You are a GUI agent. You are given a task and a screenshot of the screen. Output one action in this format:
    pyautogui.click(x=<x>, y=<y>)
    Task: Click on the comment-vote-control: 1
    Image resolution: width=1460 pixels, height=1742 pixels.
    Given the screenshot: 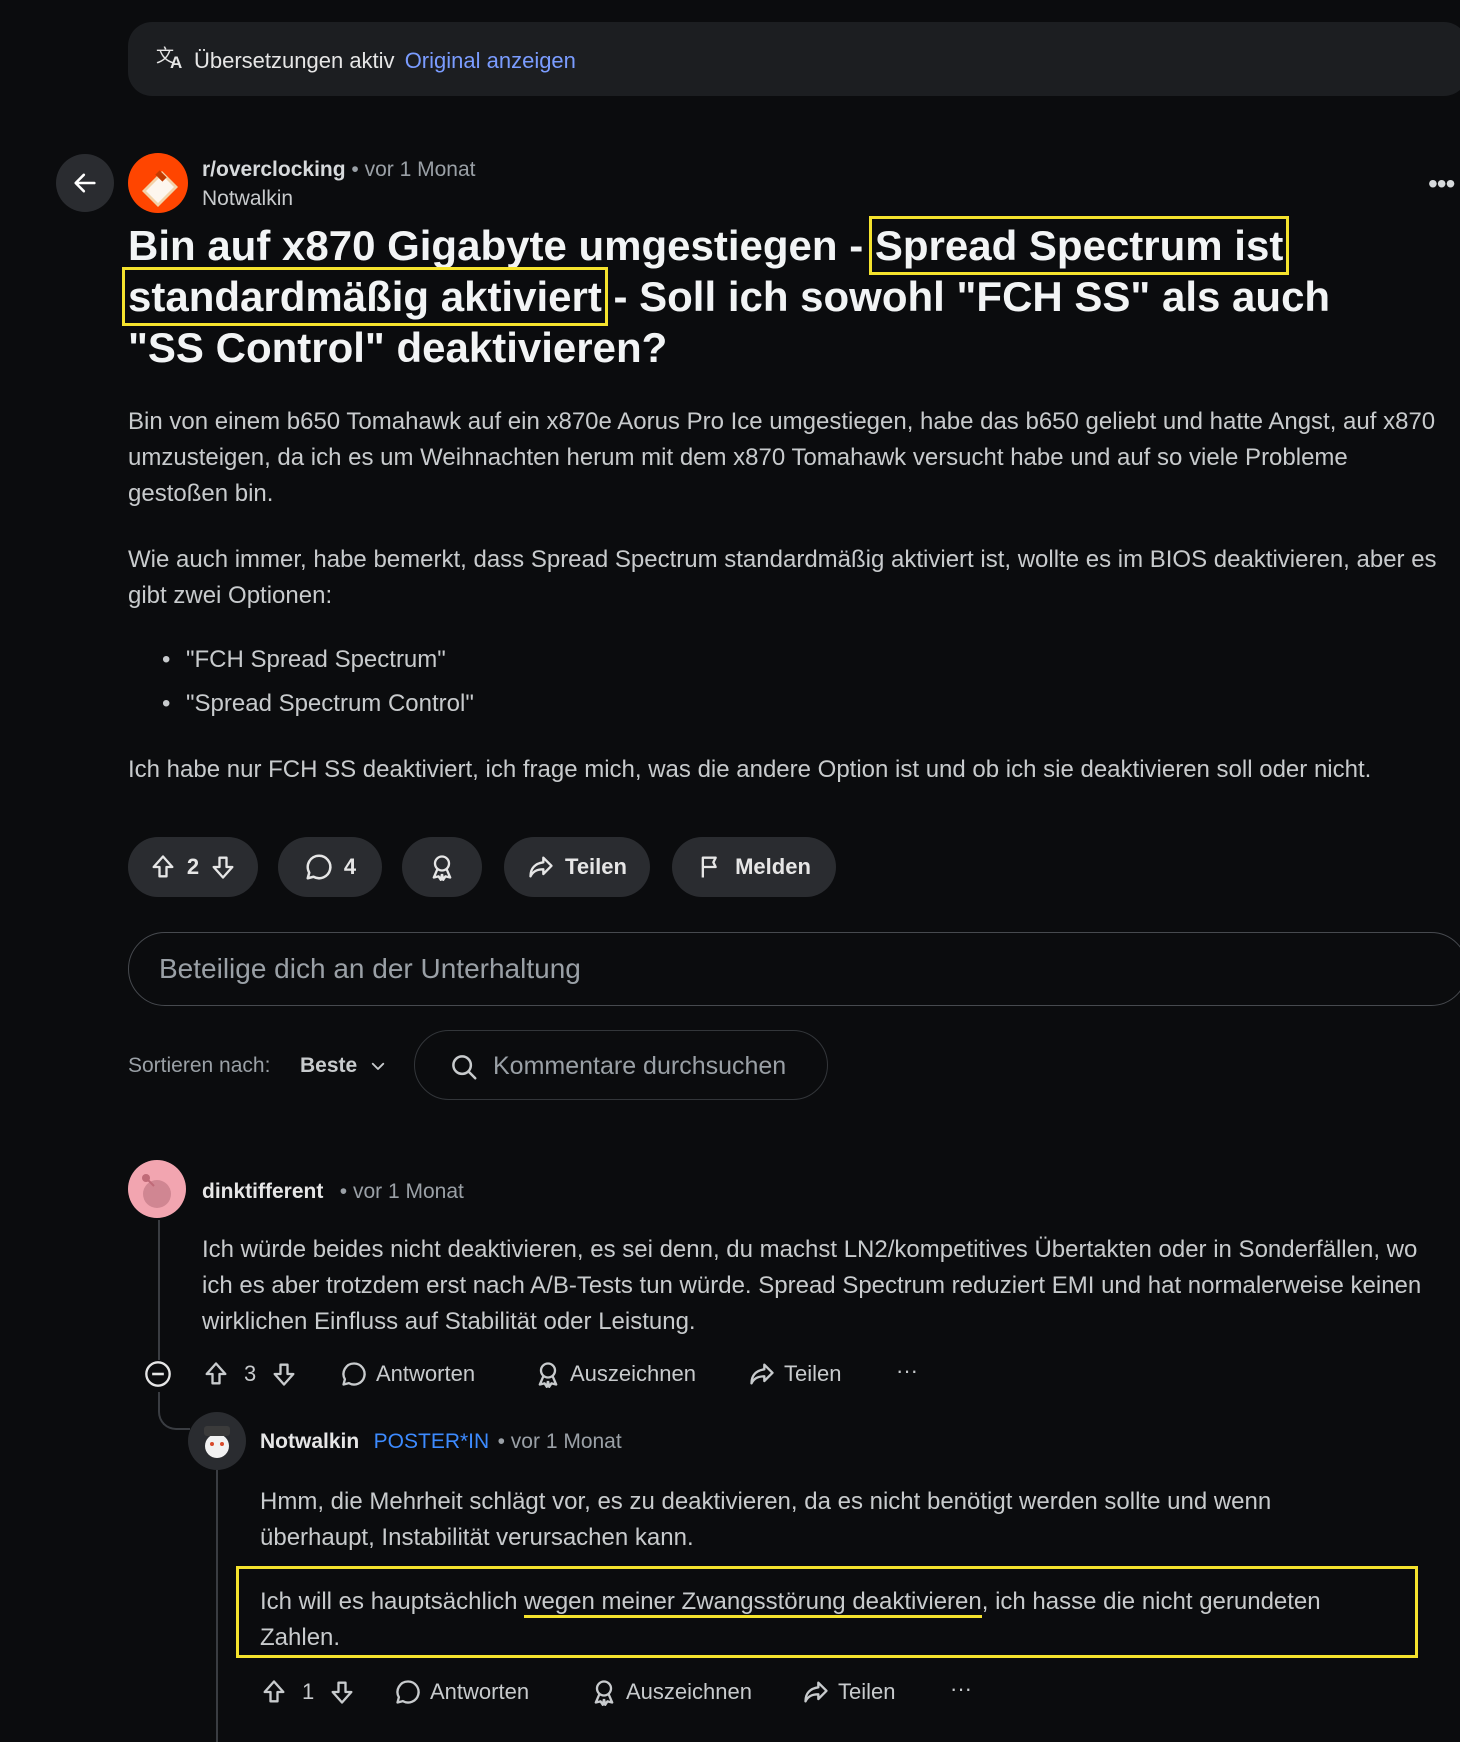 What is the action you would take?
    pyautogui.click(x=308, y=1692)
    